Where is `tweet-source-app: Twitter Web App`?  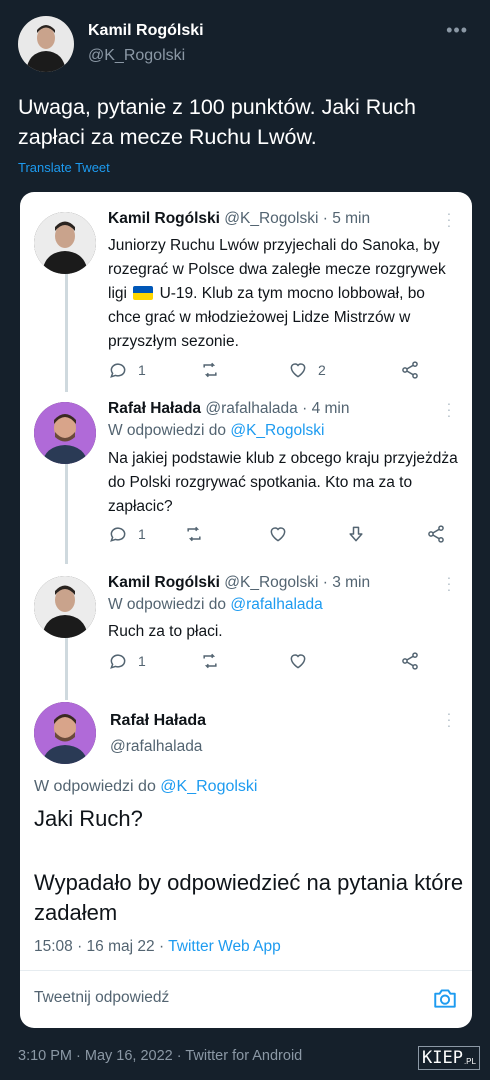
tweet-source-app: Twitter Web App is located at coordinates (224, 946).